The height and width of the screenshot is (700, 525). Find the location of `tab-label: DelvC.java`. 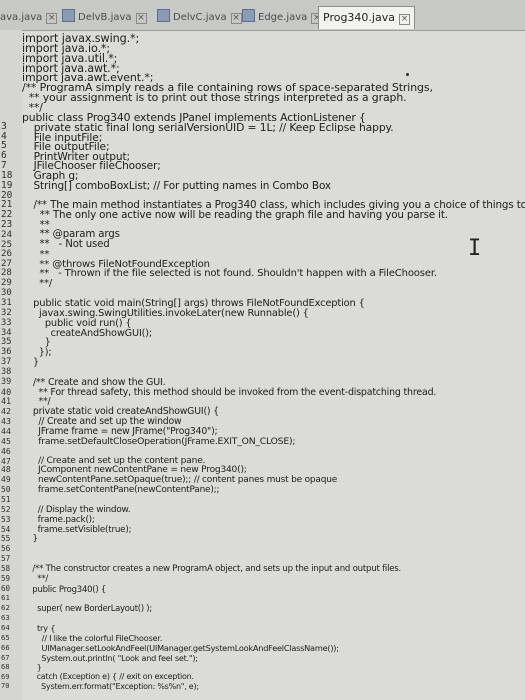

tab-label: DelvC.java is located at coordinates (200, 17).